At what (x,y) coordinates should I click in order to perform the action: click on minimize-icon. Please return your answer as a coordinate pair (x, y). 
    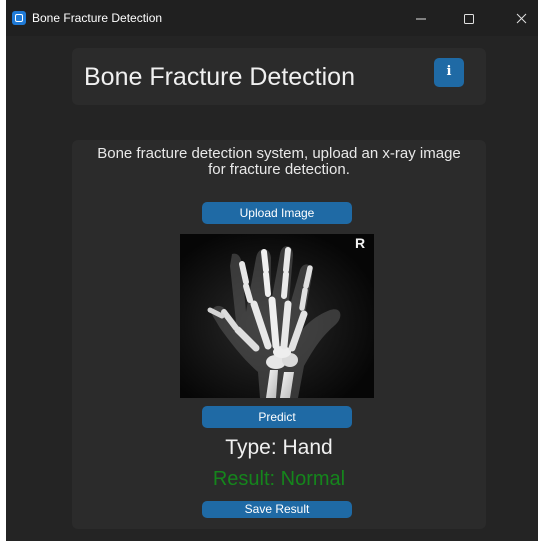
    Looking at the image, I should click on (421, 19).